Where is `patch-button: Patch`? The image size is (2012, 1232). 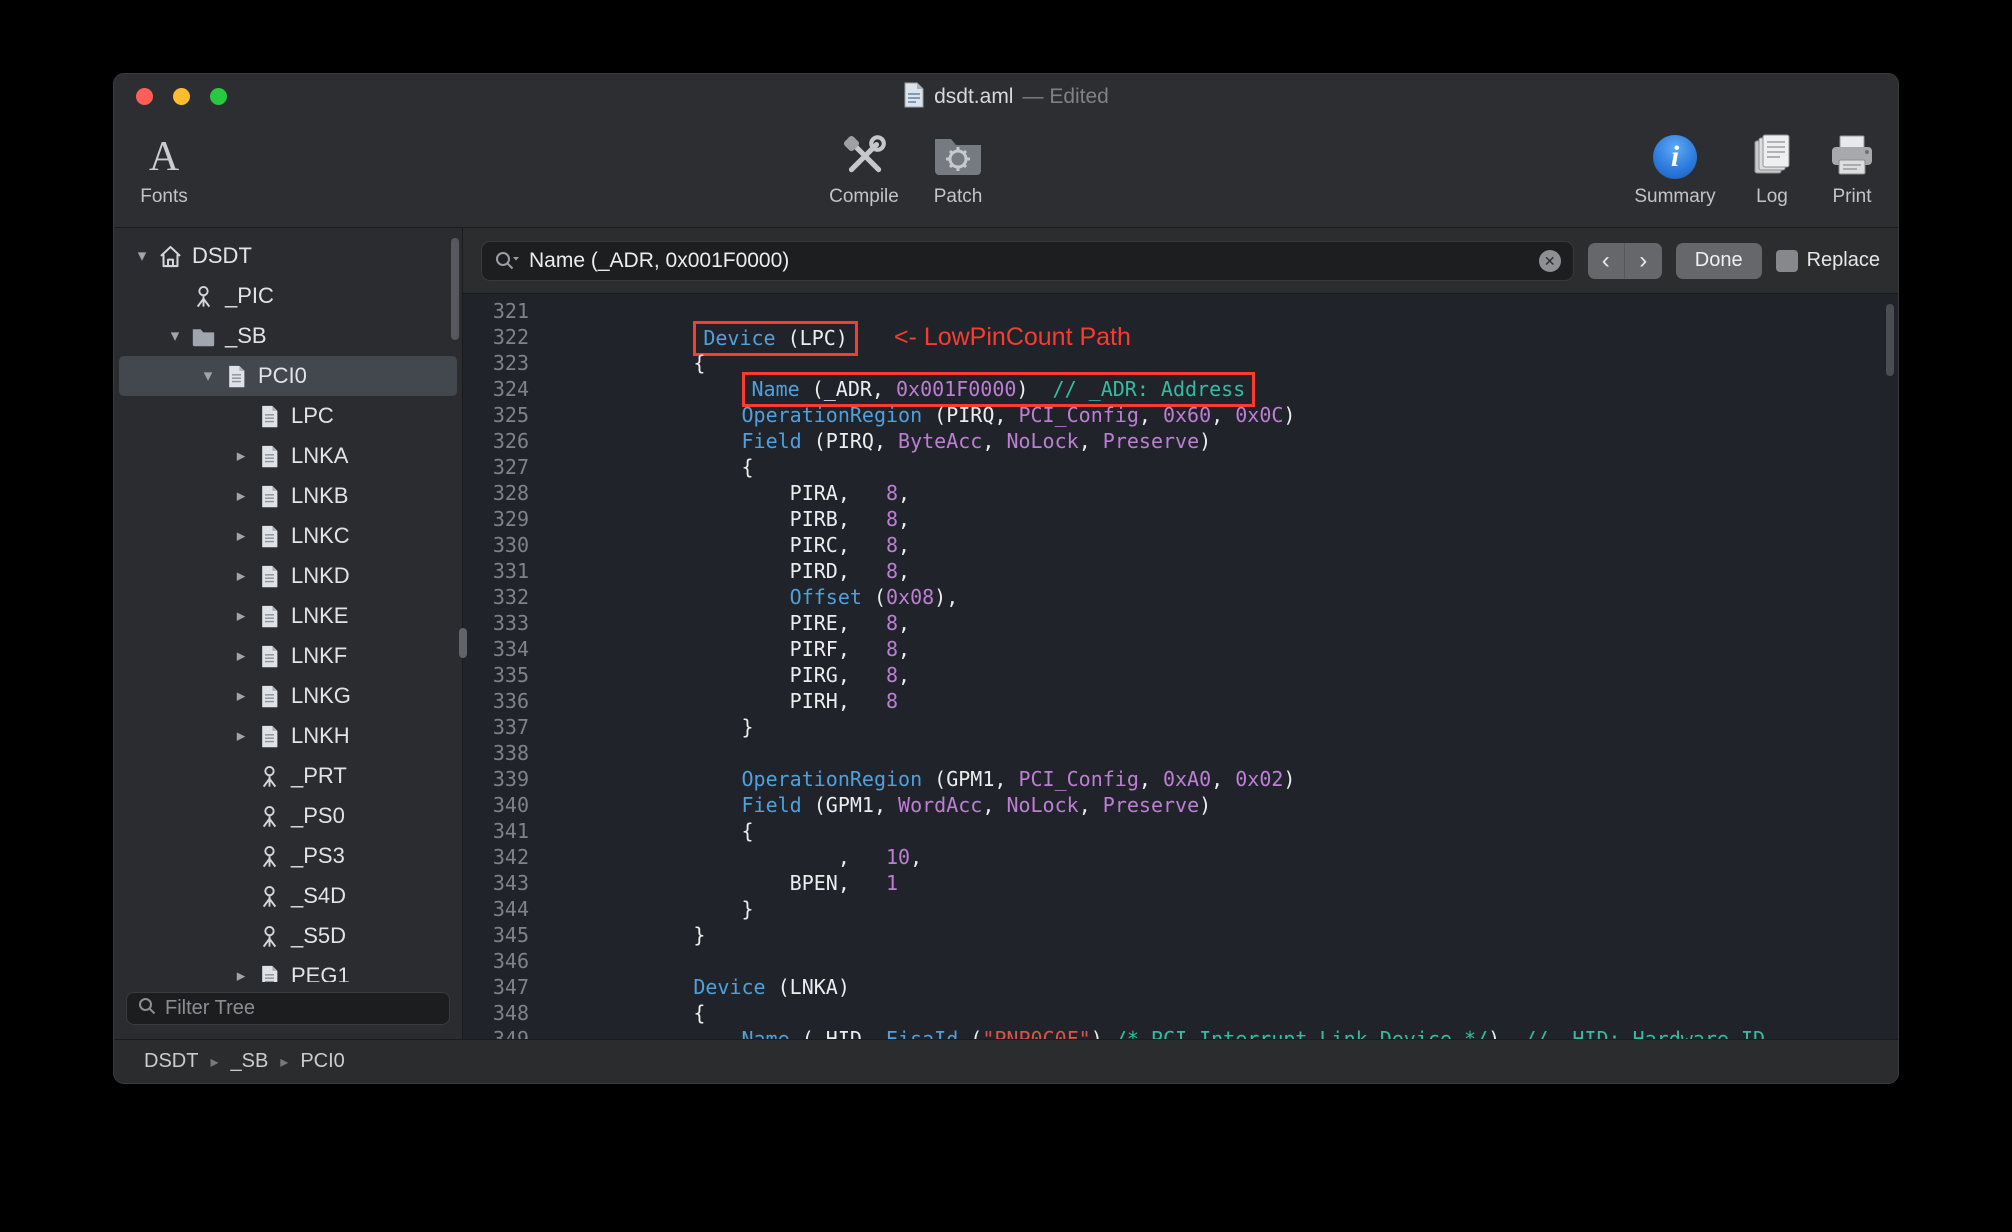 patch-button: Patch is located at coordinates (958, 175).